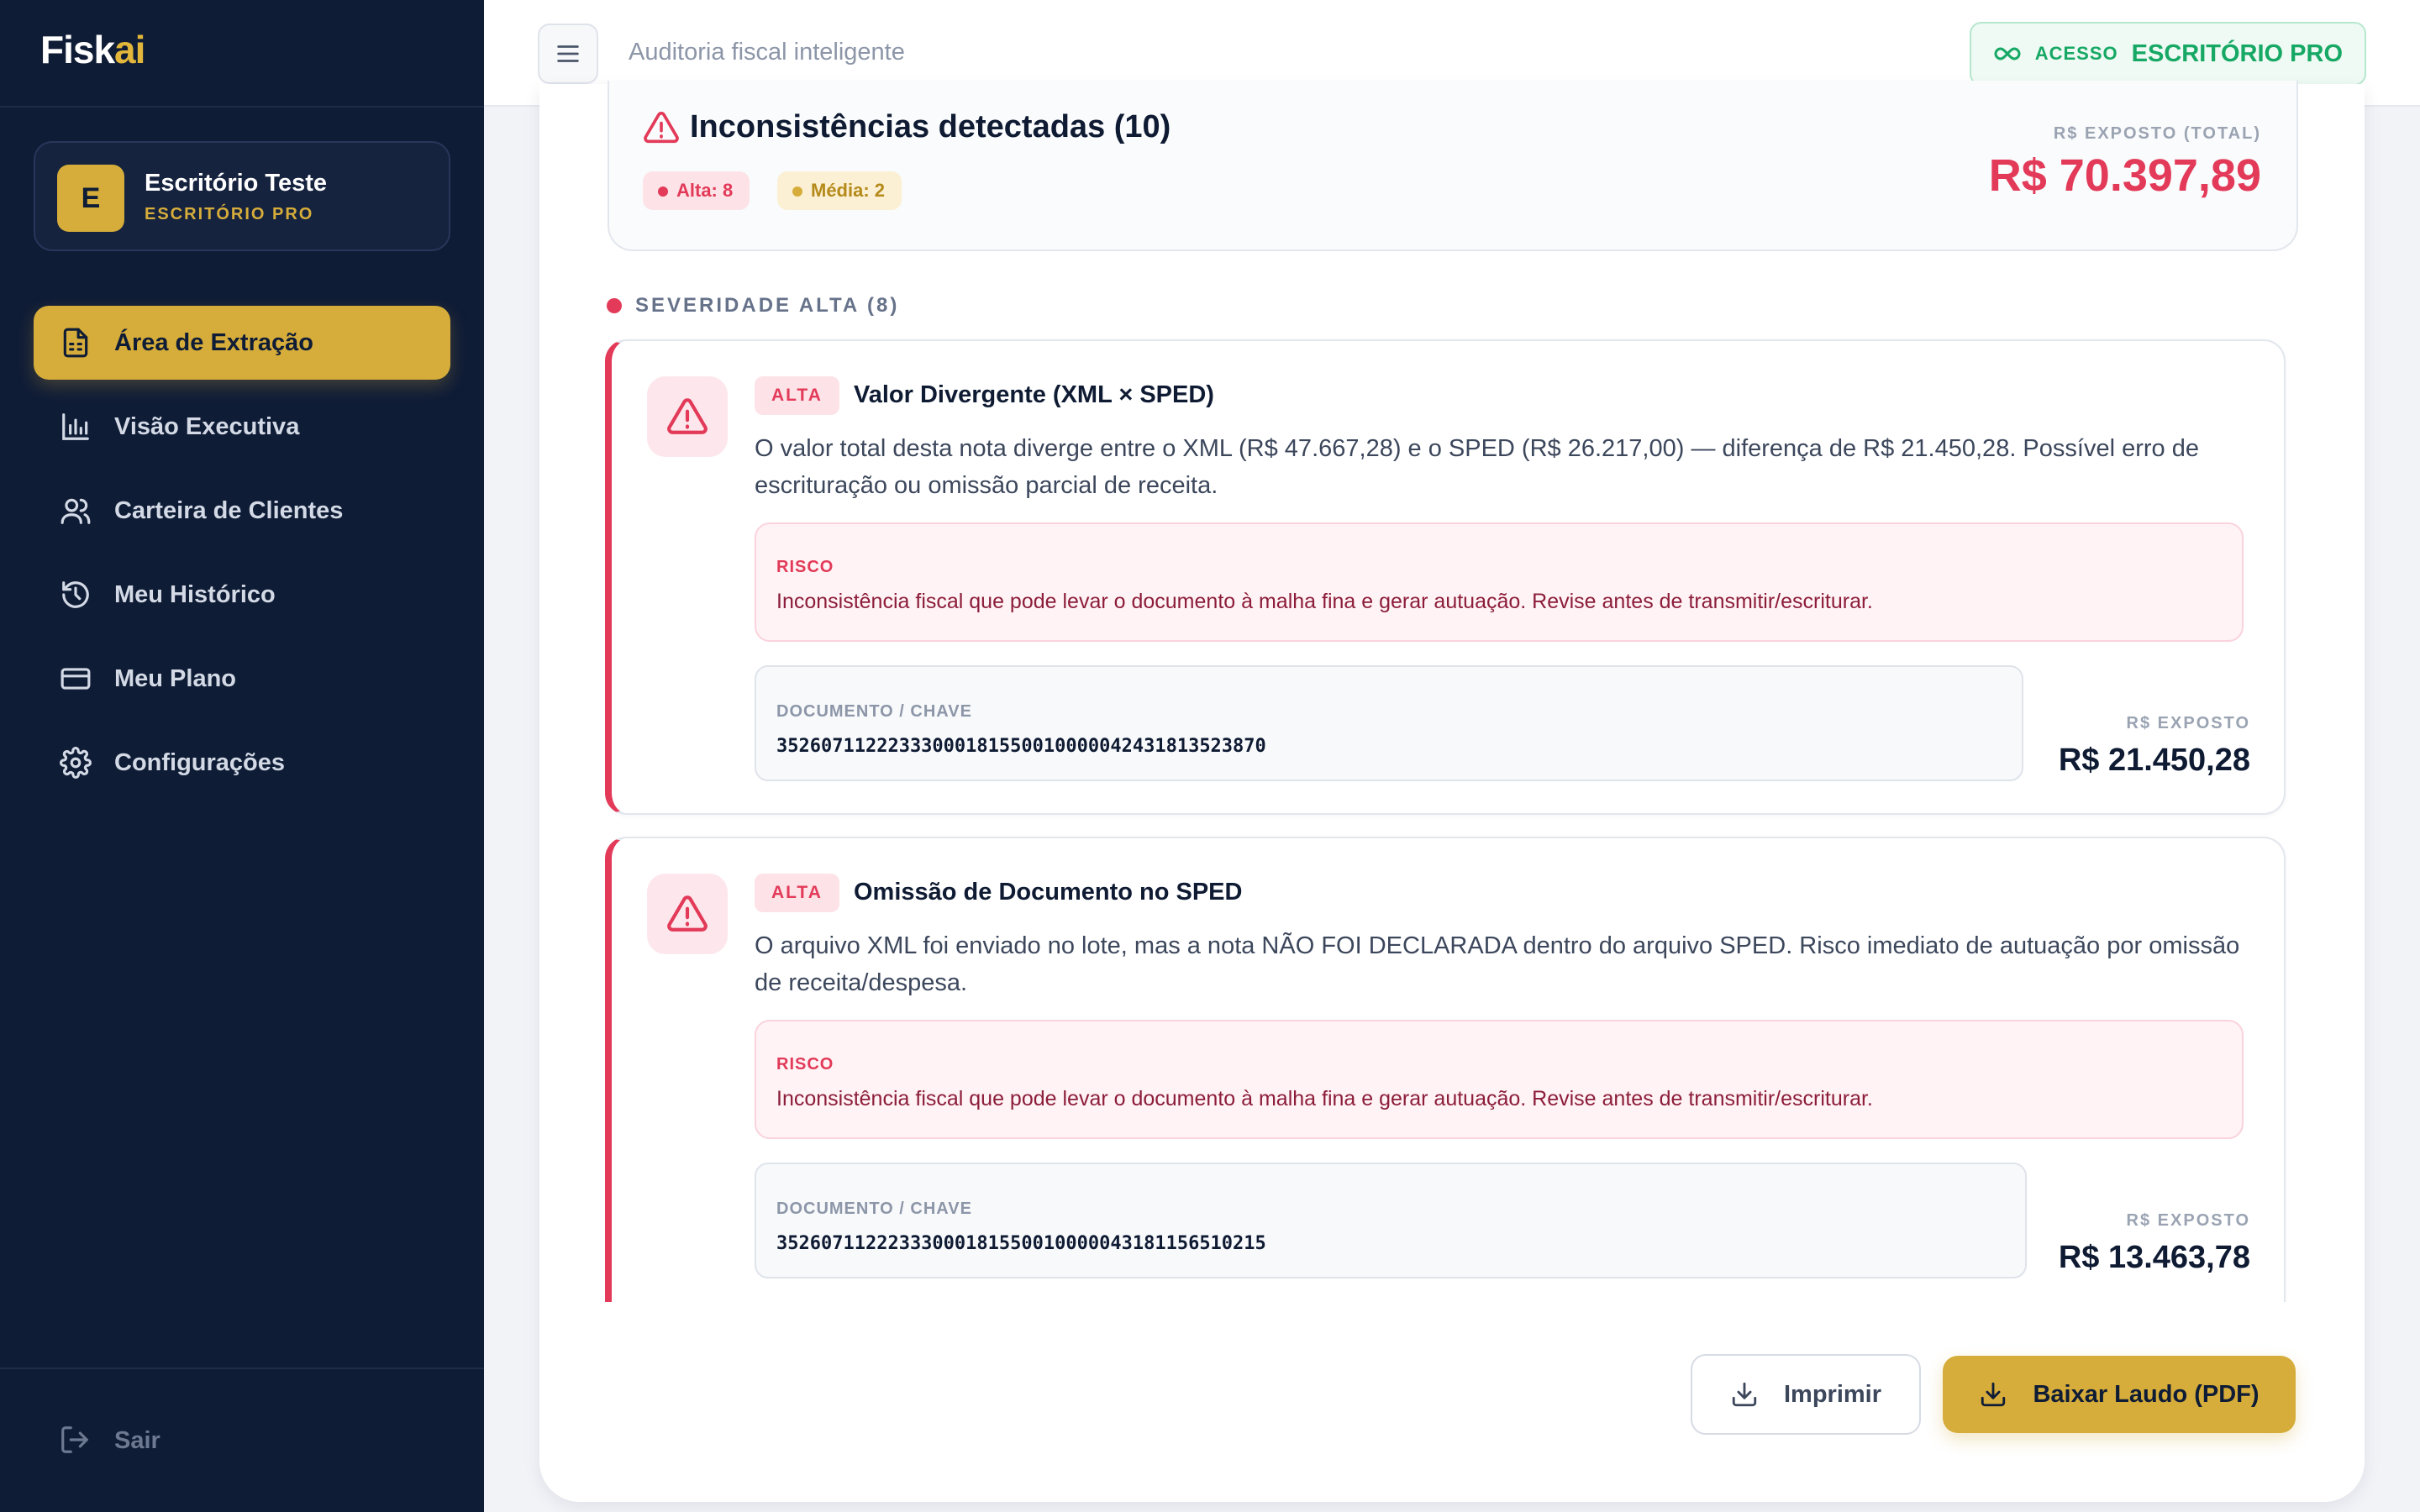 This screenshot has height=1512, width=2420. I want to click on logout-label: Sair, so click(137, 1440).